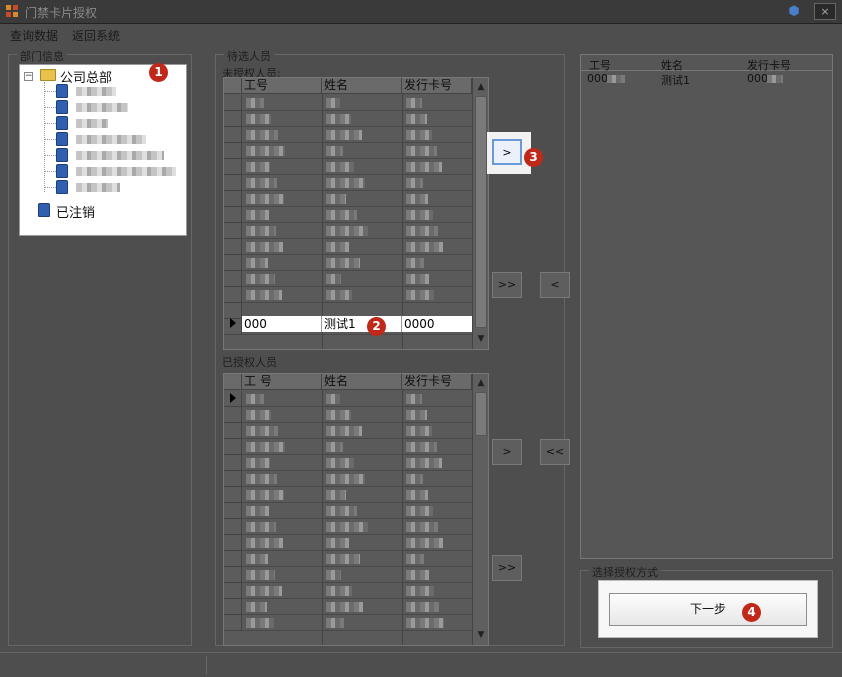  What do you see at coordinates (34, 35) in the screenshot?
I see `menu-query-data: 查询数据` at bounding box center [34, 35].